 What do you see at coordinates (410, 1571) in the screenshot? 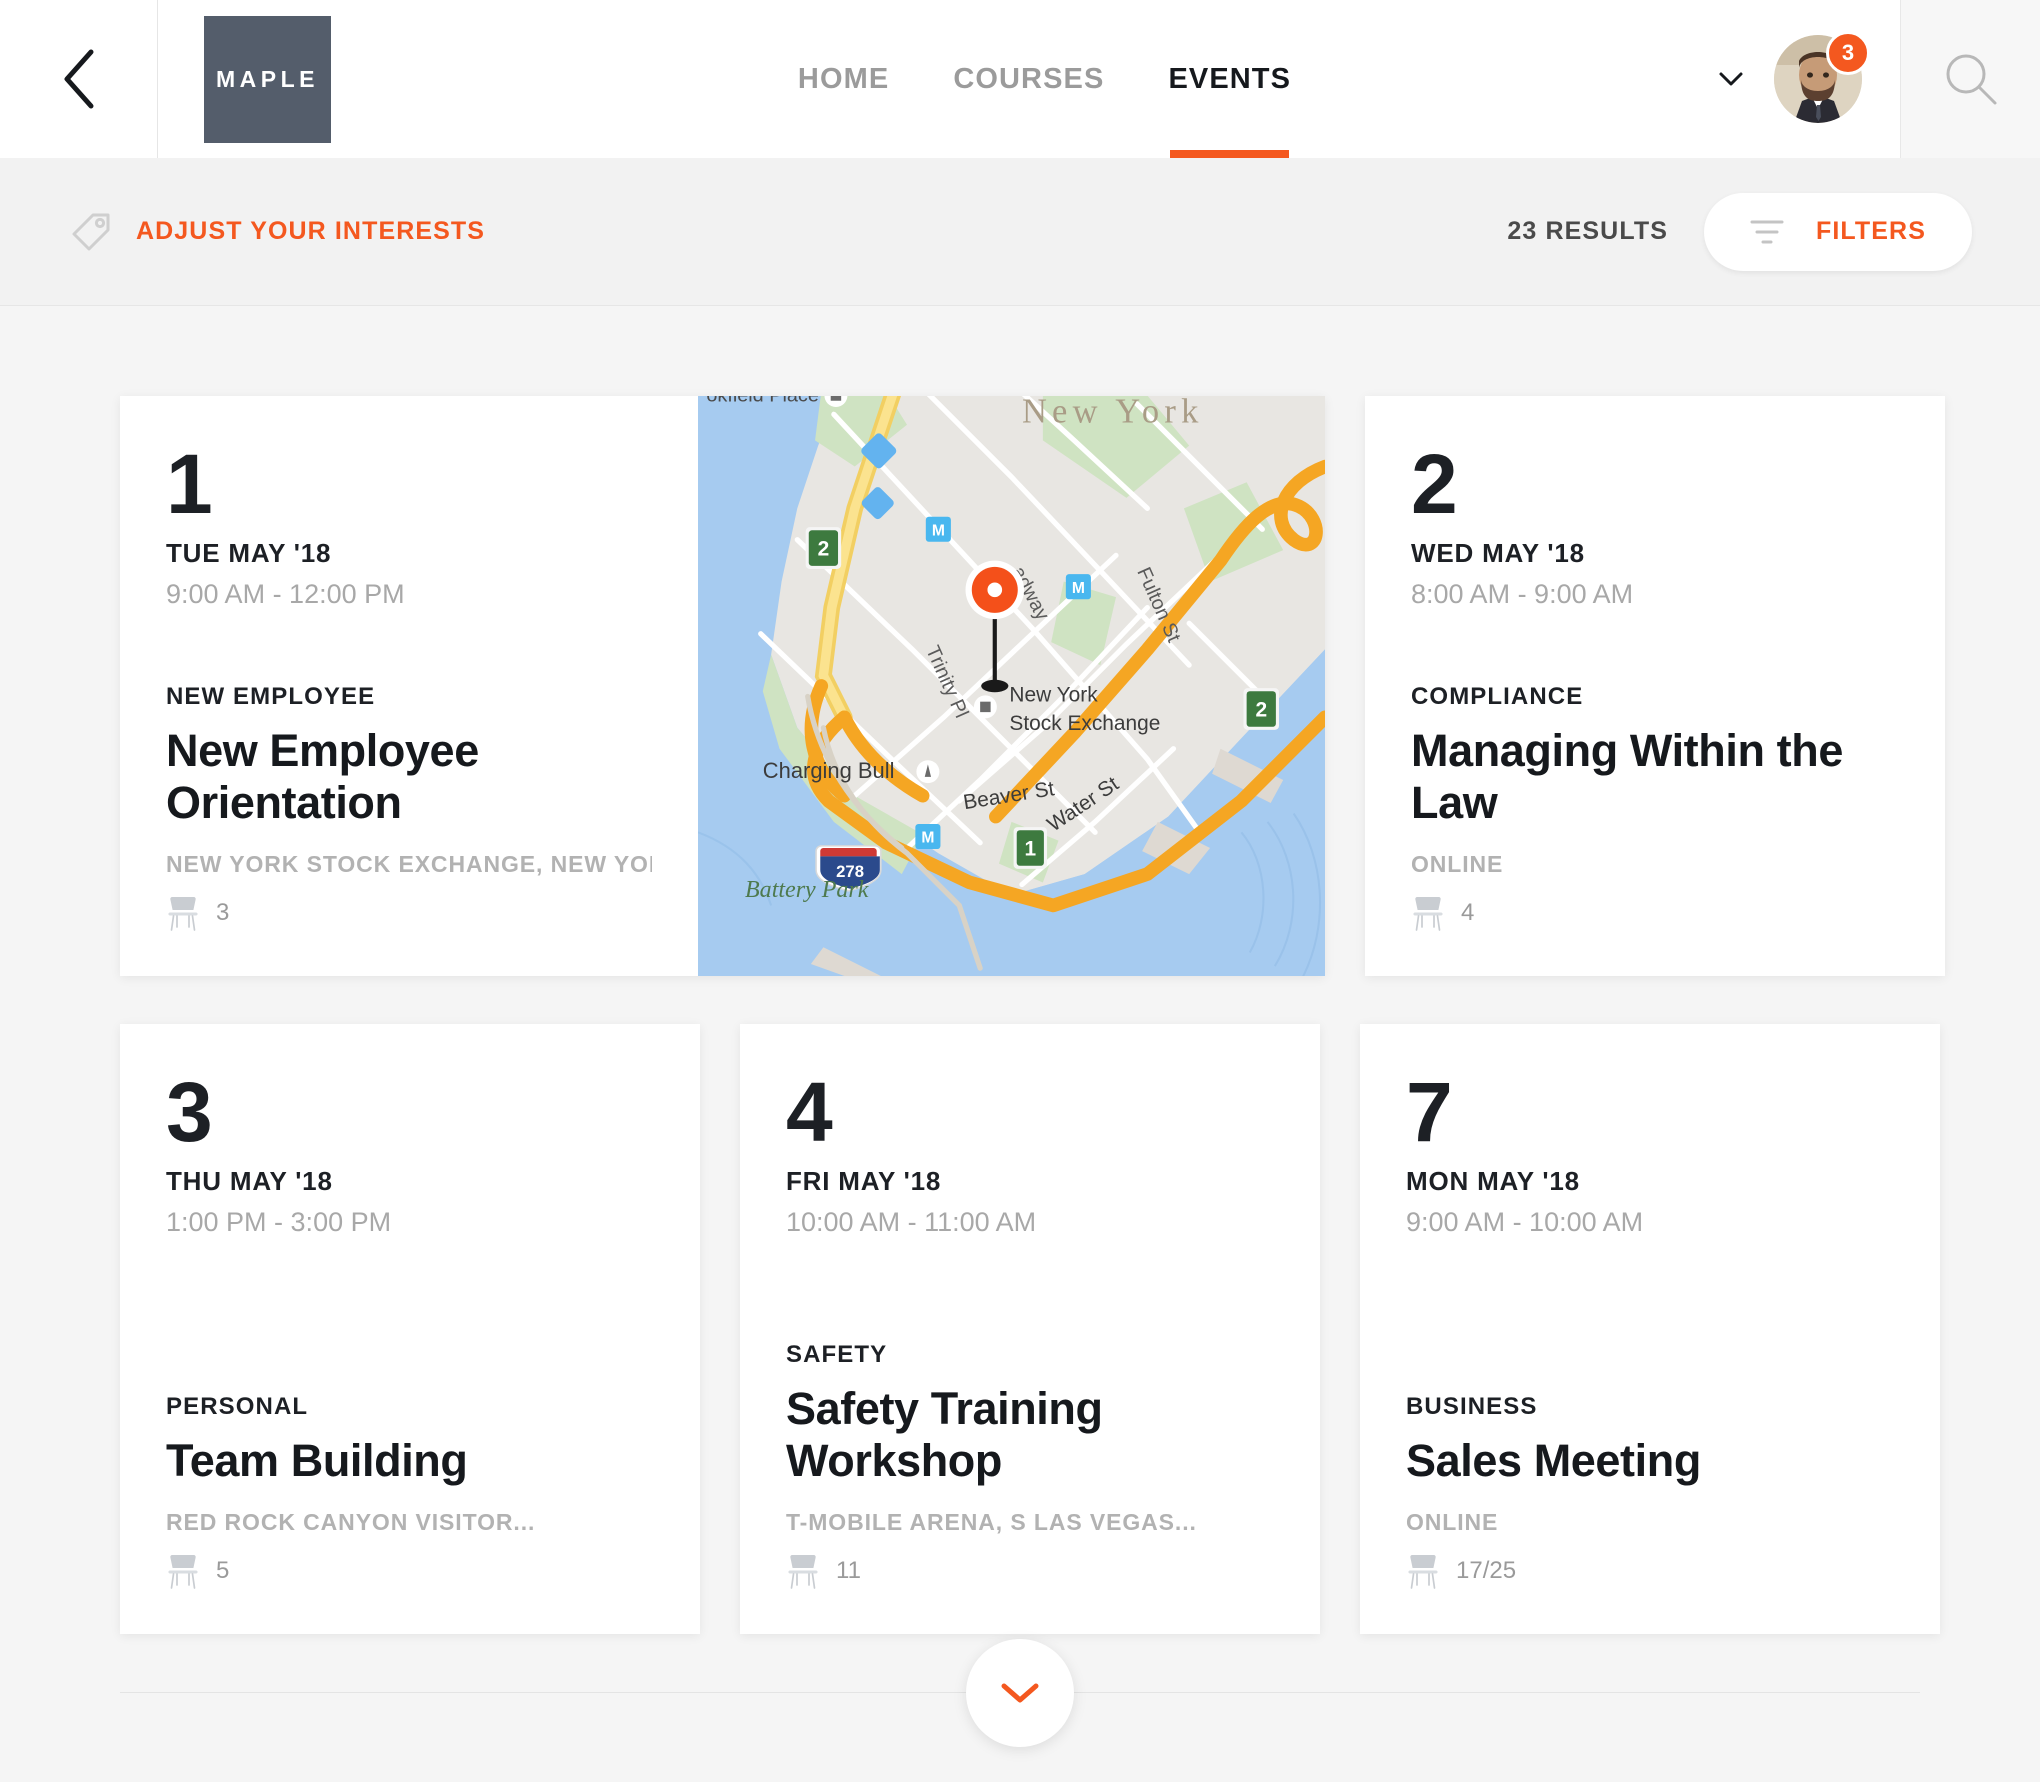
I see `event-seats: 5` at bounding box center [410, 1571].